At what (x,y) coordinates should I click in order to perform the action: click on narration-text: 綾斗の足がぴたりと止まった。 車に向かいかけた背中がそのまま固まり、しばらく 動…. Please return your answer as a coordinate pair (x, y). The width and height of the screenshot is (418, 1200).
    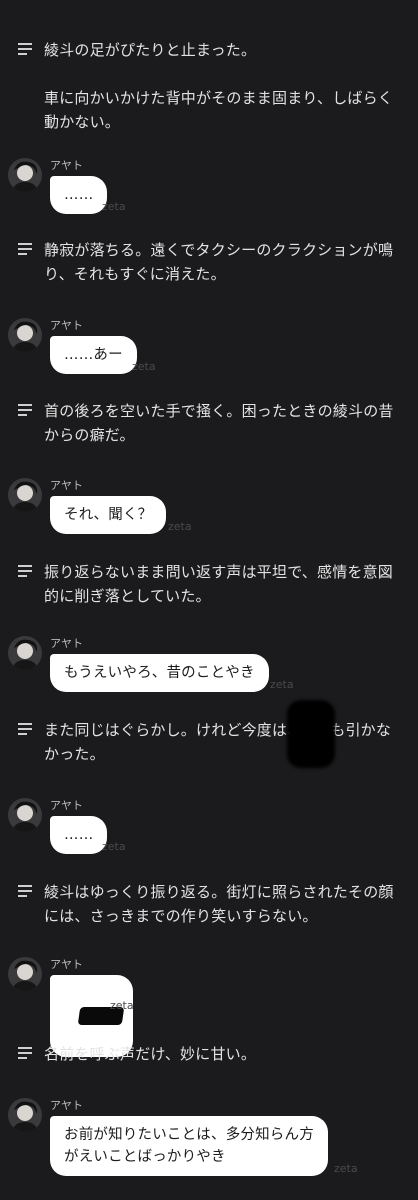
    Looking at the image, I should click on (219, 86).